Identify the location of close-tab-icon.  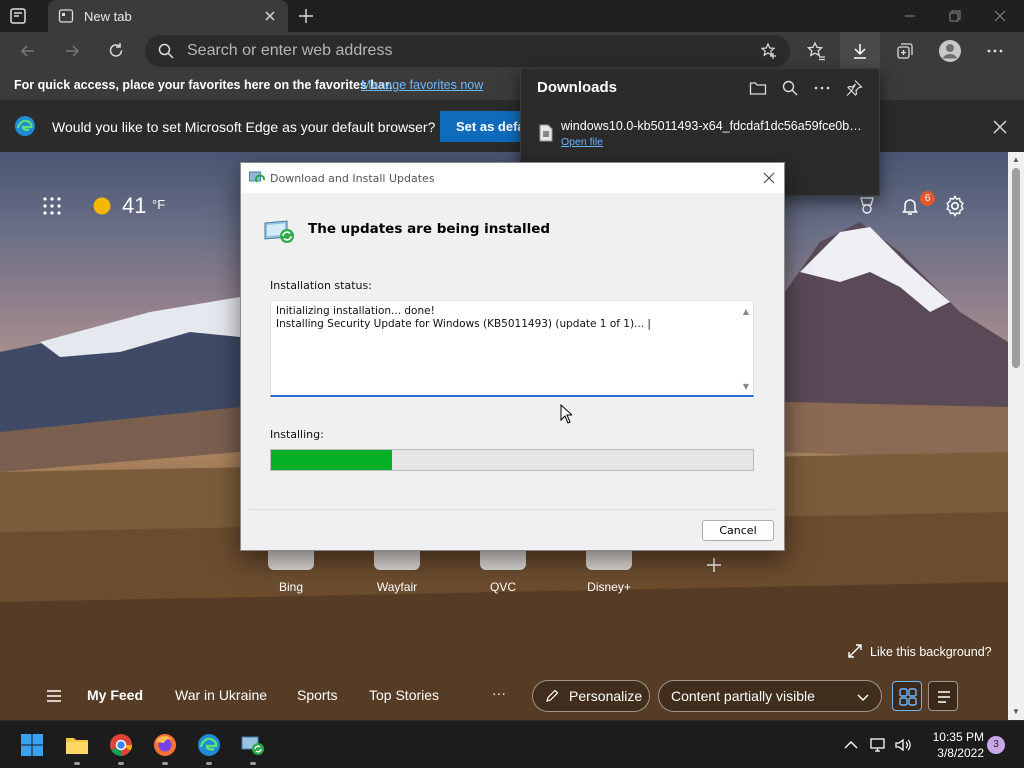
(270, 16).